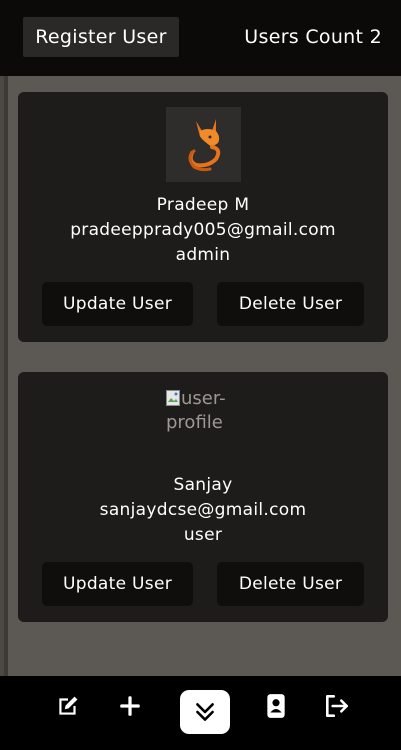 The width and height of the screenshot is (401, 750). What do you see at coordinates (173, 398) in the screenshot?
I see `broken-image-icon` at bounding box center [173, 398].